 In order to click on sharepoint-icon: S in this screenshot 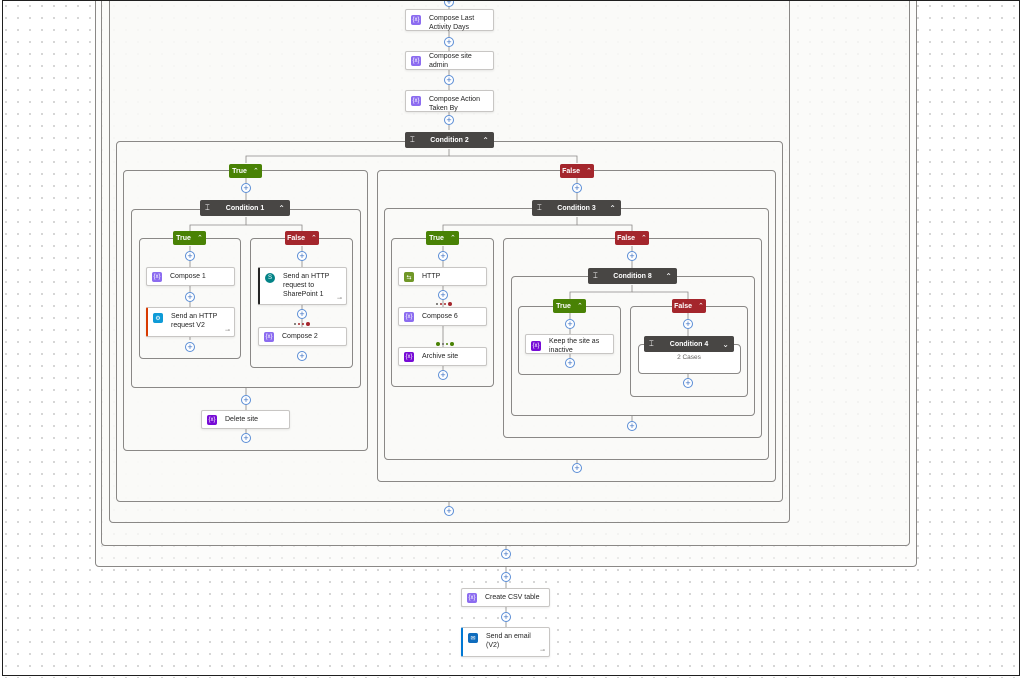, I will do `click(270, 278)`.